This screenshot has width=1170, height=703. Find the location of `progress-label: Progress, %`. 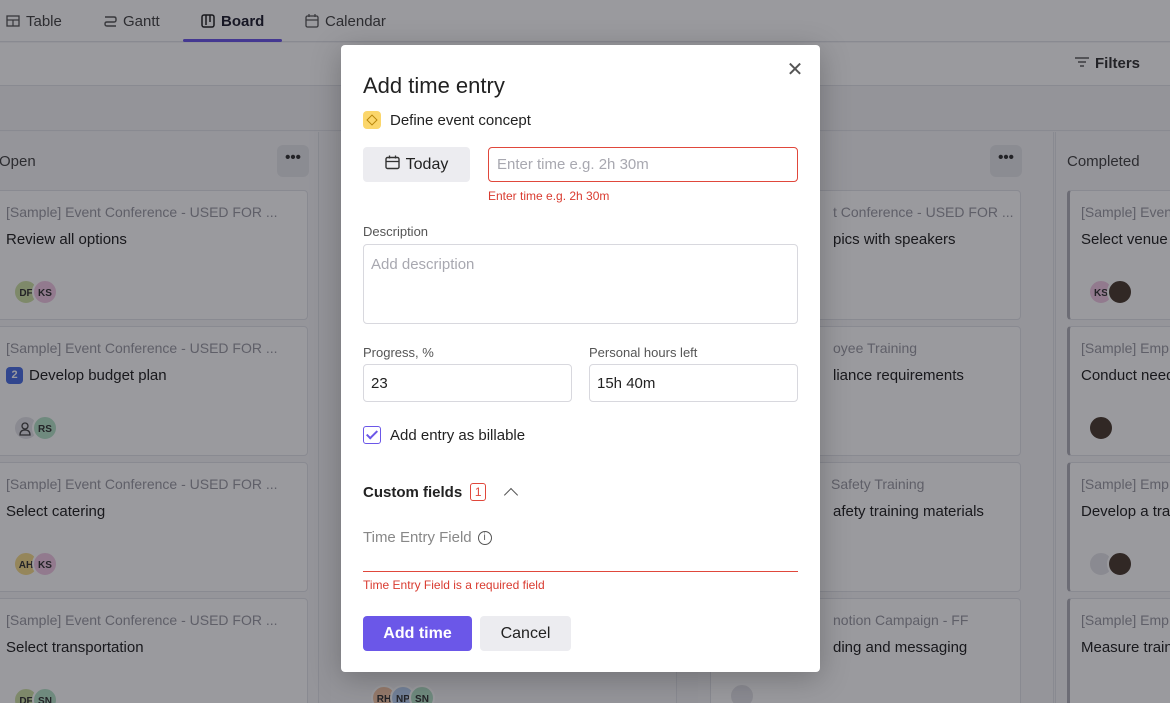

progress-label: Progress, % is located at coordinates (398, 352).